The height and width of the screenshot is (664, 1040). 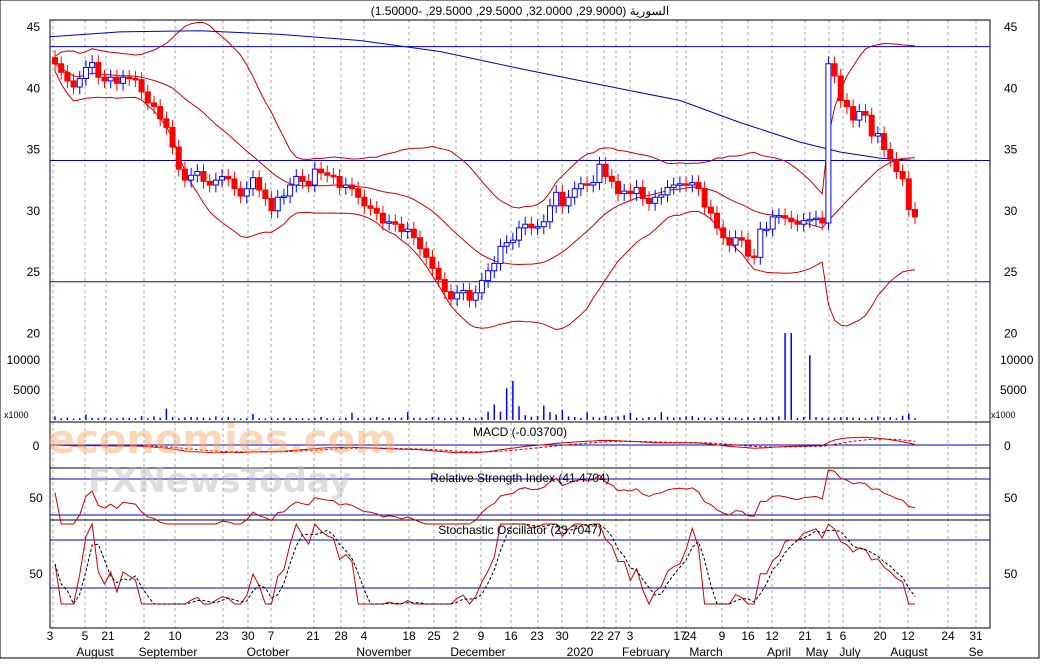 I want to click on x-tick-month: December, so click(x=477, y=652).